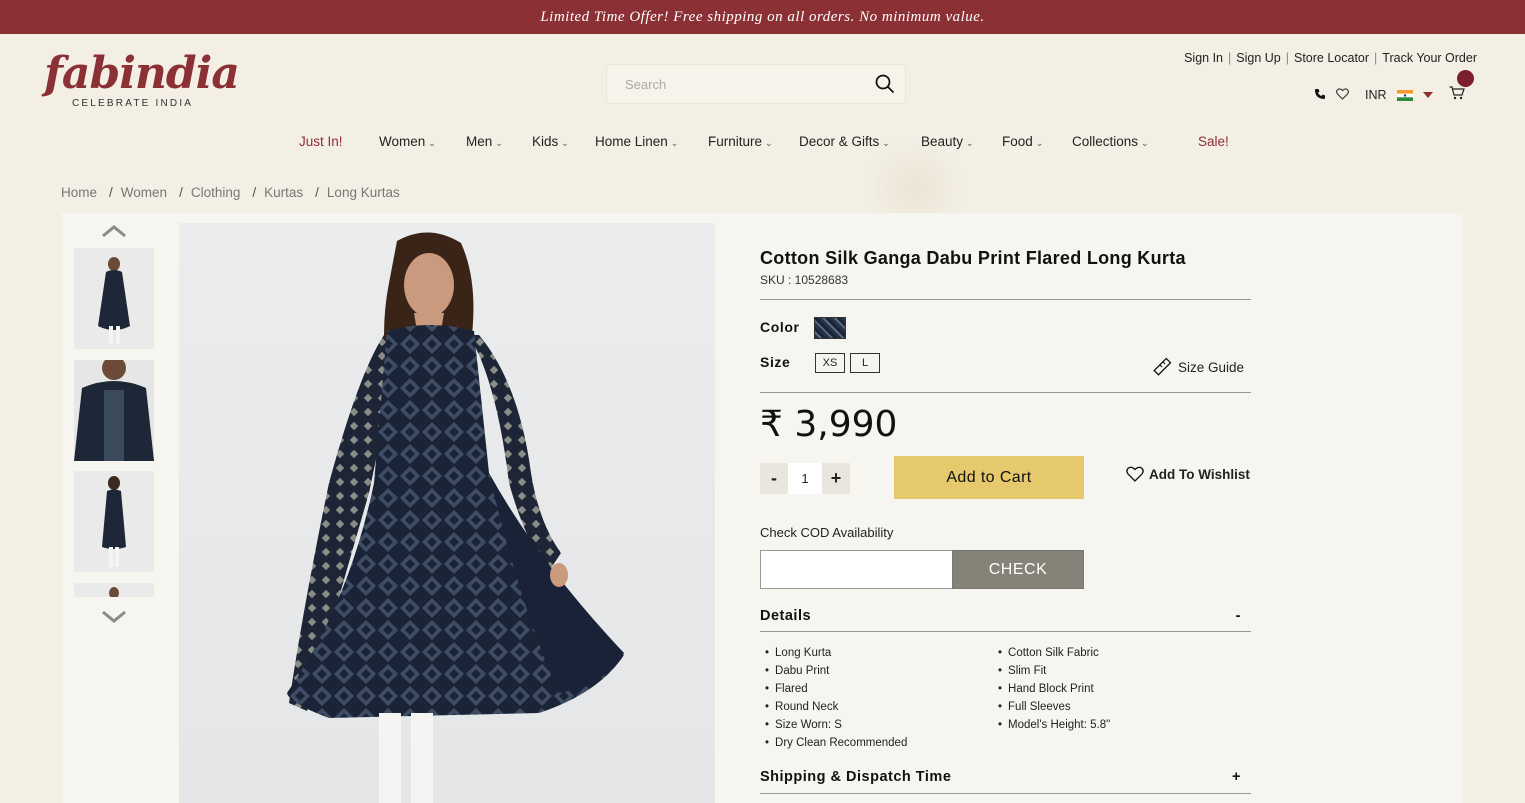 This screenshot has height=803, width=1525. Describe the element at coordinates (1213, 141) in the screenshot. I see `nav-item-sale: Sale!` at that location.